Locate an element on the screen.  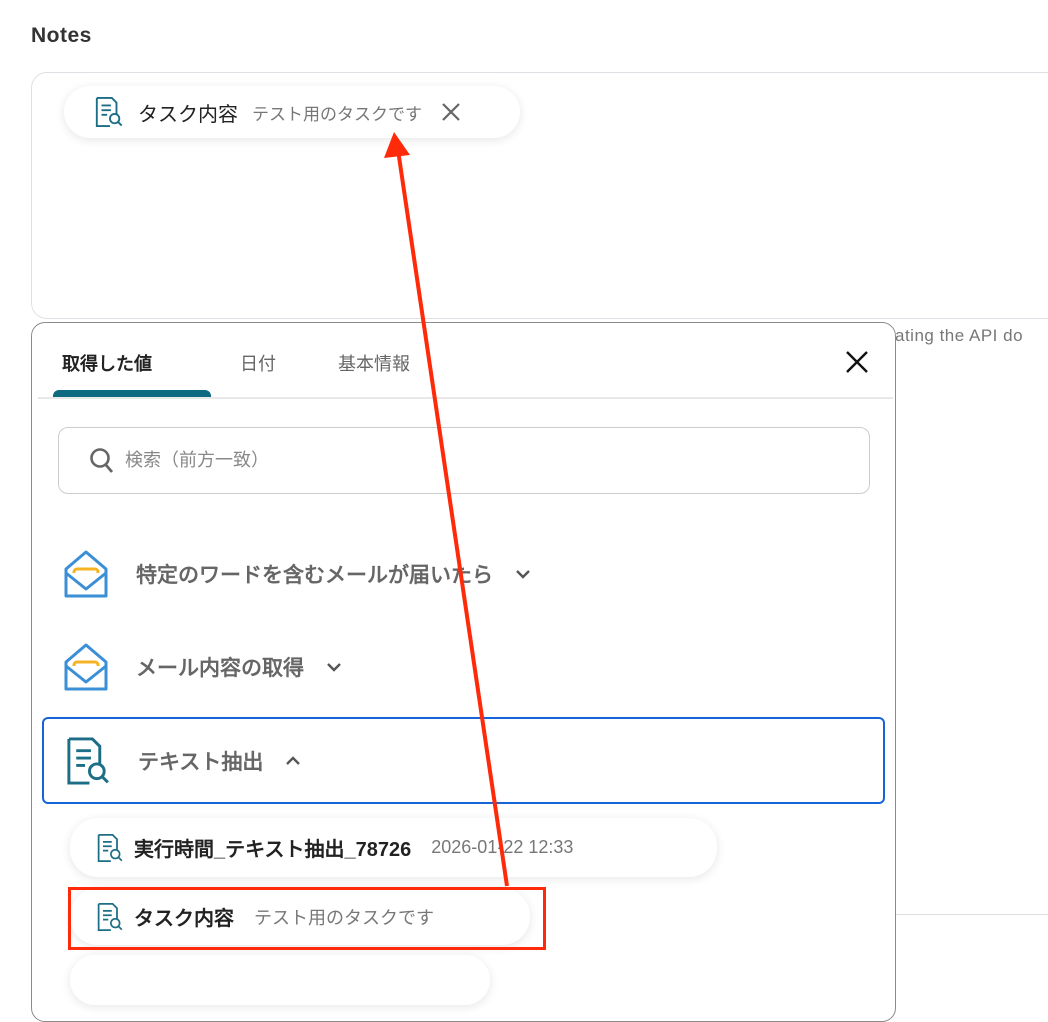
notes-helper-text: ating the API do is located at coordinates (959, 335).